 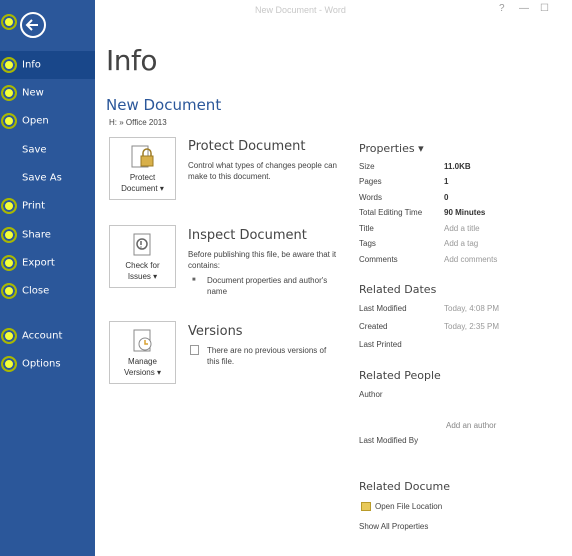 What do you see at coordinates (33, 93) in the screenshot?
I see `nav-label: New` at bounding box center [33, 93].